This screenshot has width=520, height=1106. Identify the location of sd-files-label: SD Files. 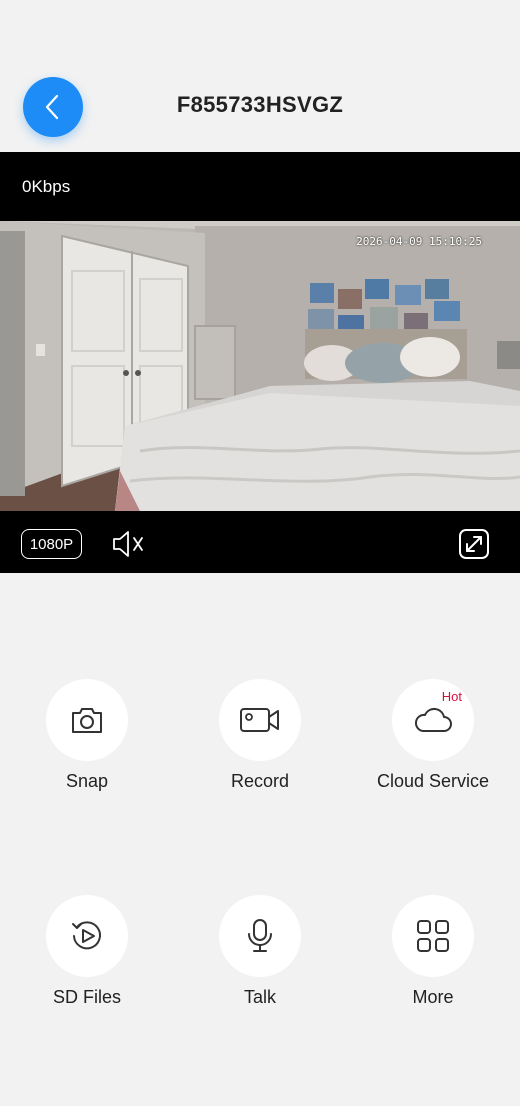
(86, 997).